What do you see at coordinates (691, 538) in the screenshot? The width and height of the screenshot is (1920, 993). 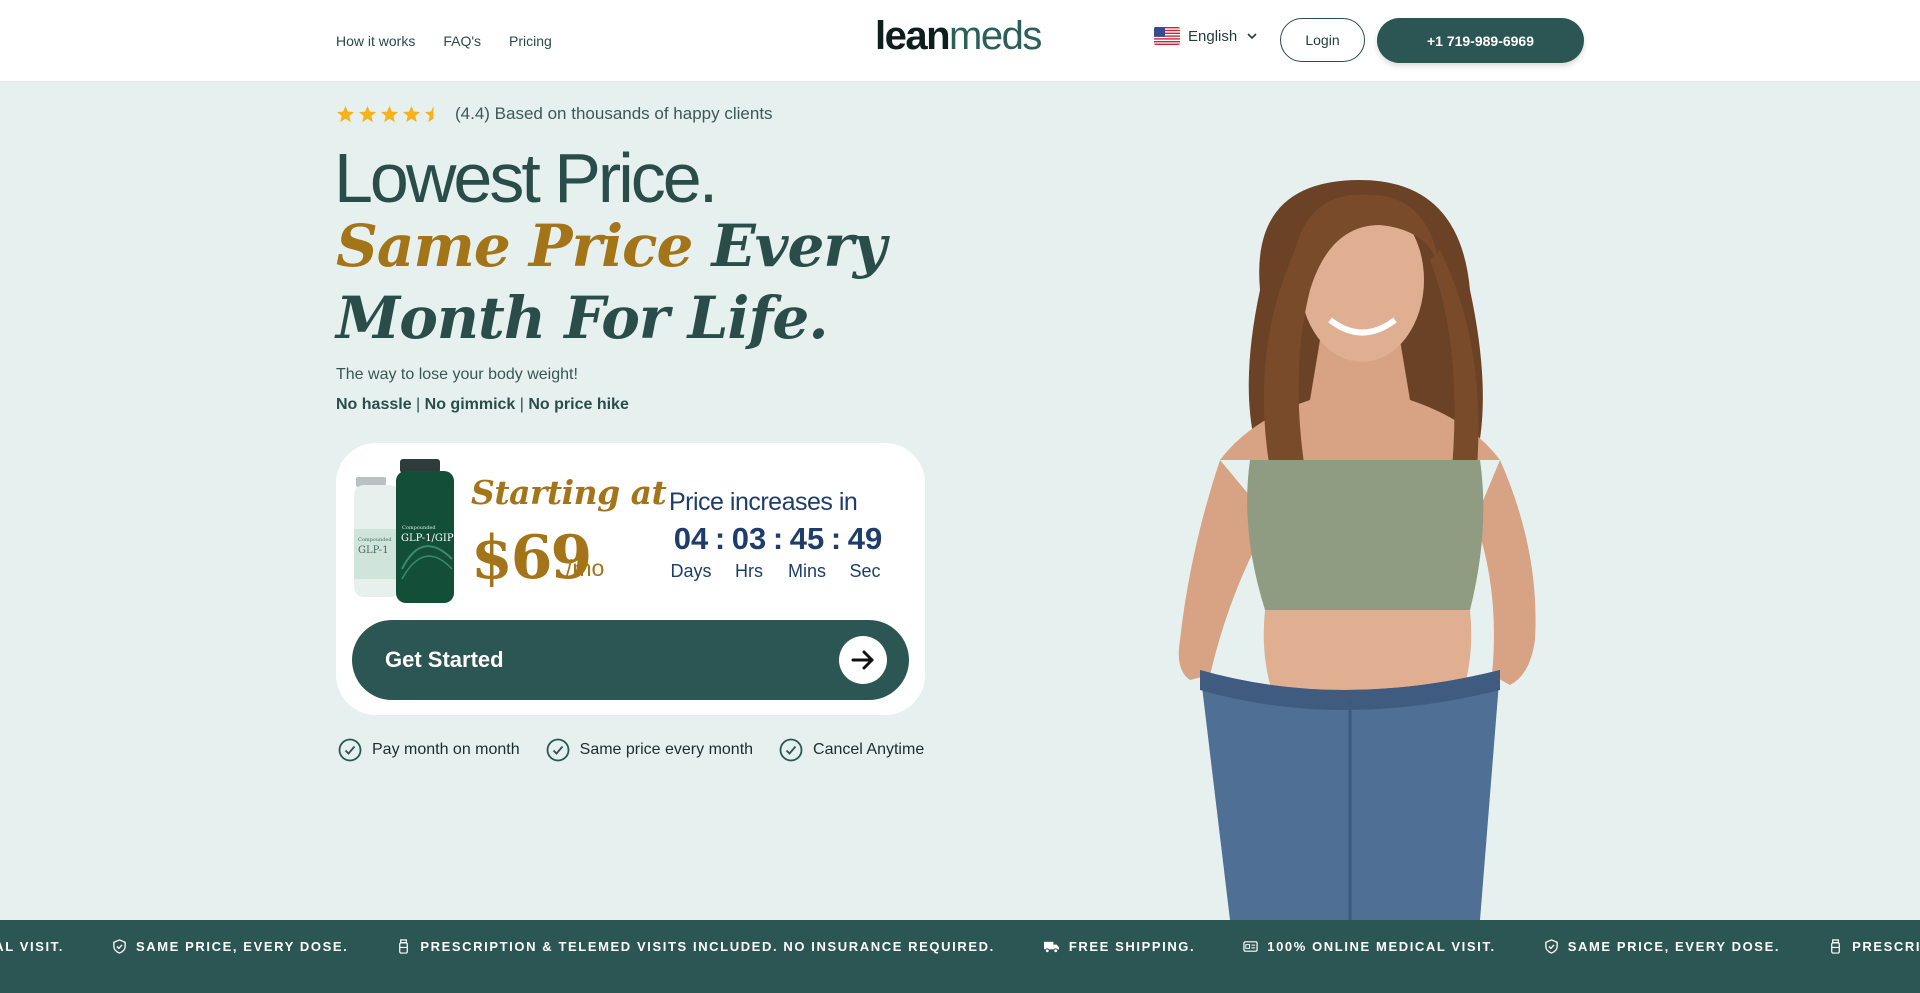 I see `countdown-days-value: 04` at bounding box center [691, 538].